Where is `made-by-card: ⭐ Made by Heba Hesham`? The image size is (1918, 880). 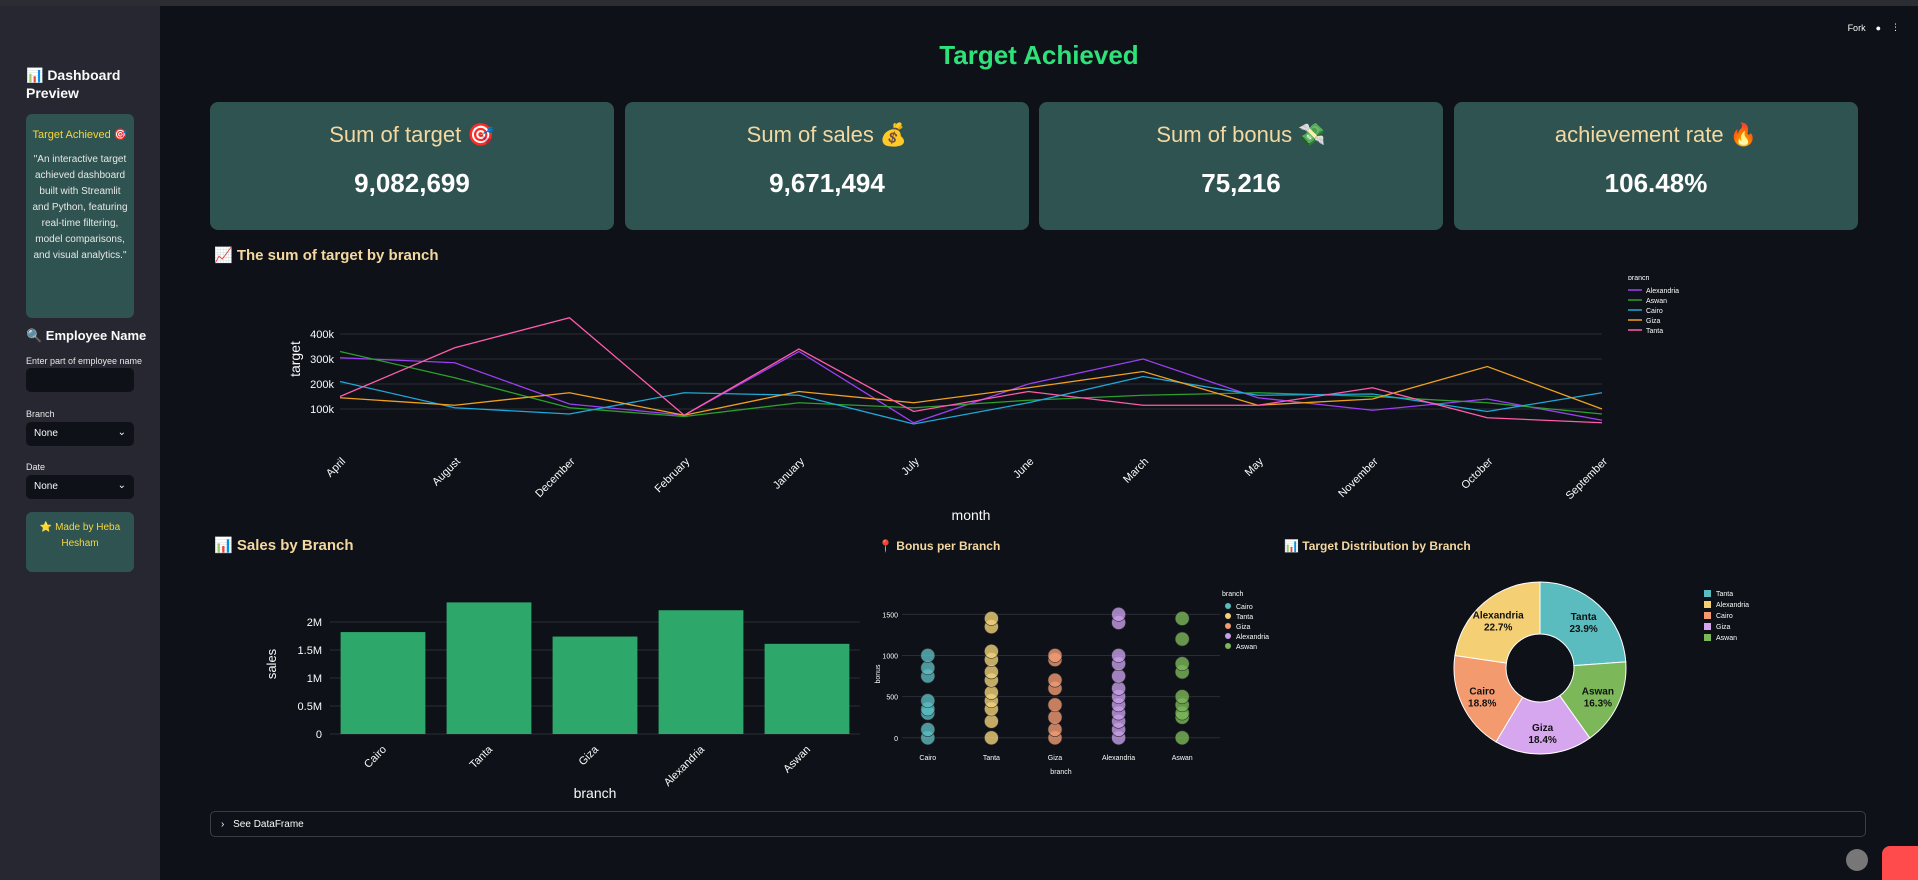 made-by-card: ⭐ Made by Heba Hesham is located at coordinates (80, 542).